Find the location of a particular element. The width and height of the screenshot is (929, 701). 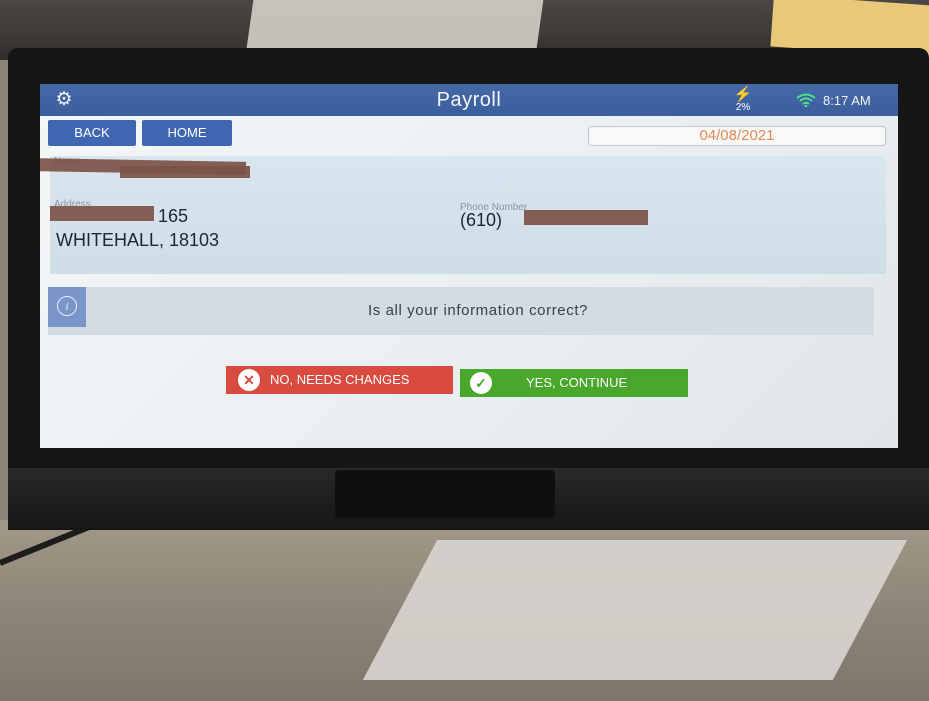

charging-battery-icon: ⚡ 2% is located at coordinates (743, 100).